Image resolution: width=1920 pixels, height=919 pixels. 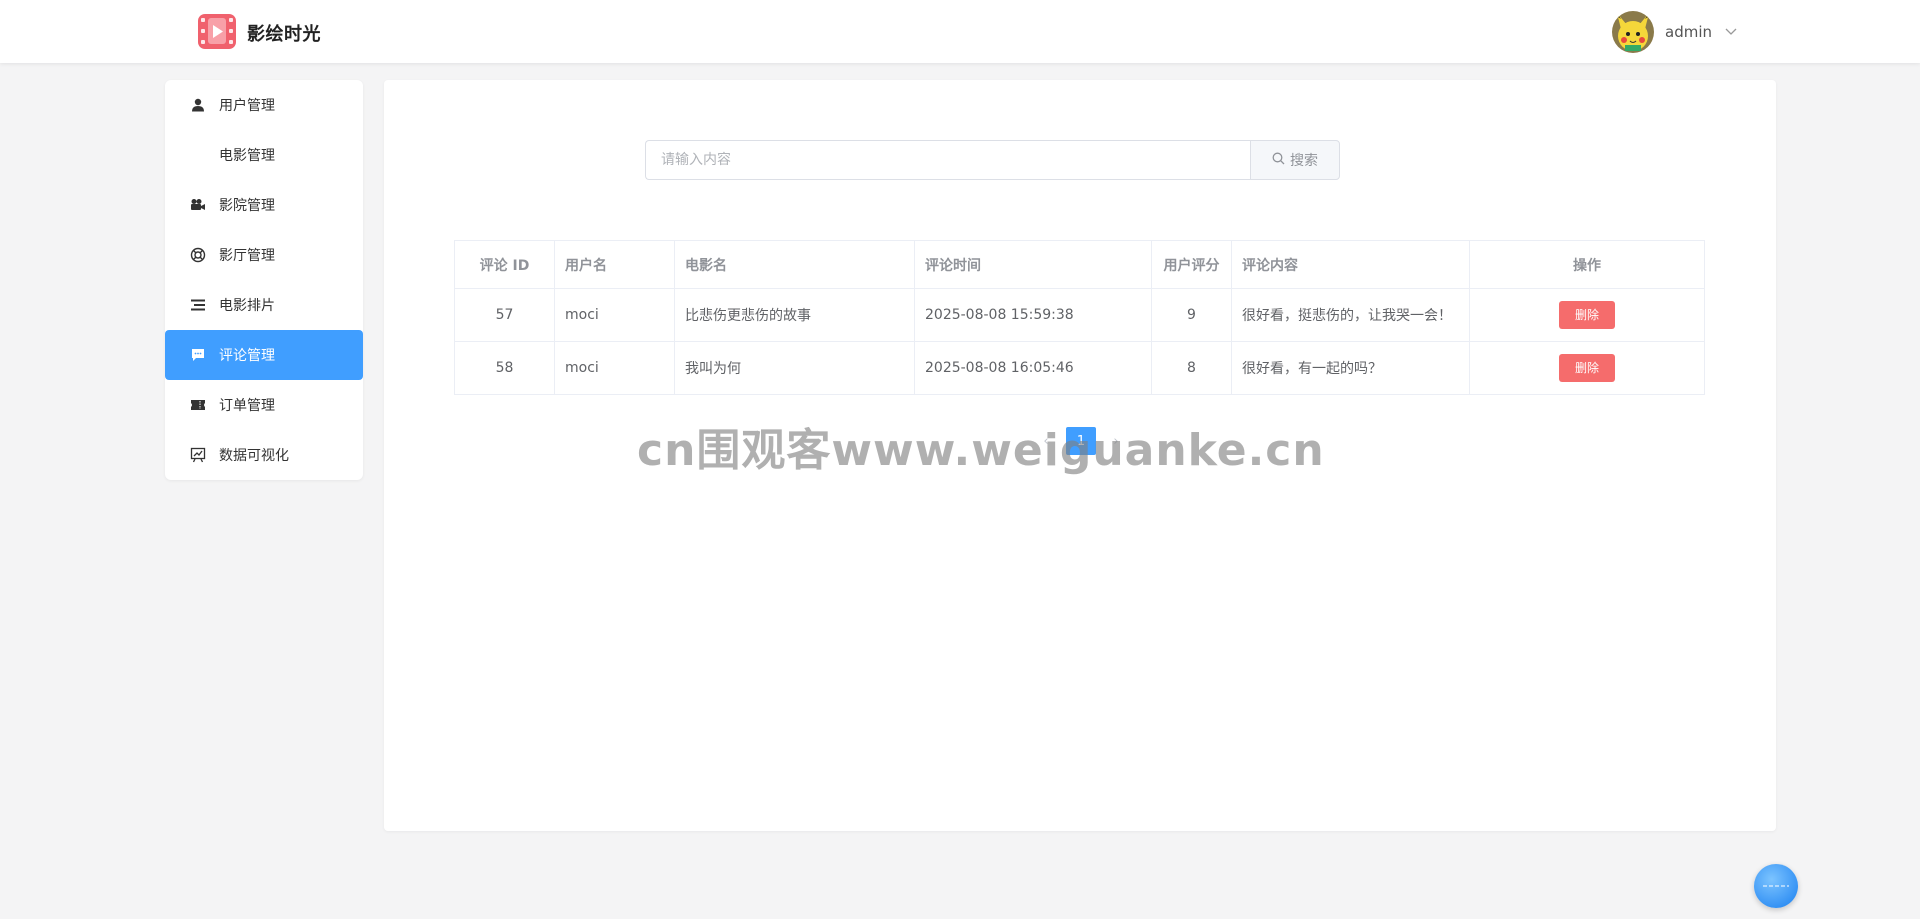 I want to click on cell-content: 很好看，挺悲伤的，让我哭一会！, so click(x=1350, y=315).